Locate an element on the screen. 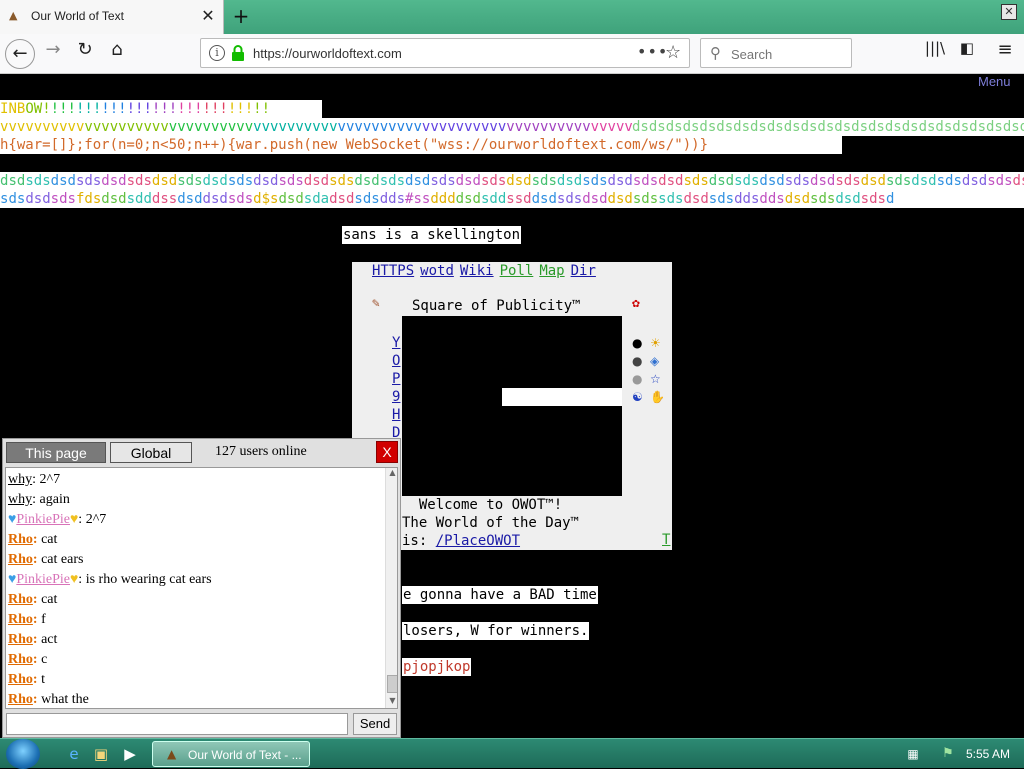 The image size is (1024, 769). search-icon: ⚲ is located at coordinates (715, 53).